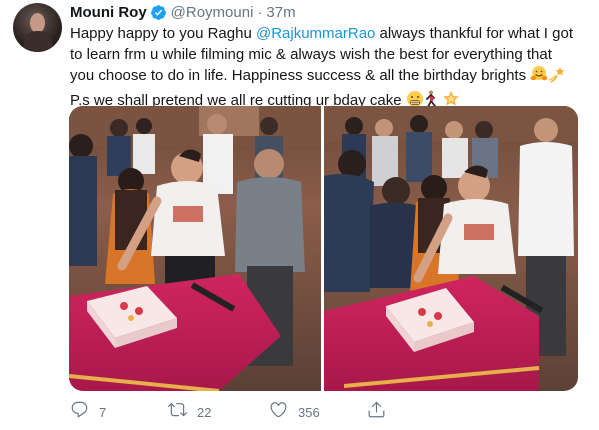 The width and height of the screenshot is (599, 430). Describe the element at coordinates (163, 33) in the screenshot. I see `text-segment: Happy happy to you Raghu` at that location.